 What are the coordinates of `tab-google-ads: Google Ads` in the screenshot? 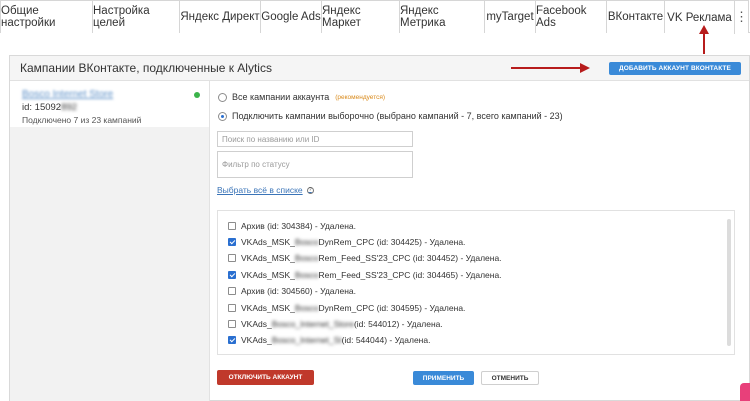 It's located at (291, 16).